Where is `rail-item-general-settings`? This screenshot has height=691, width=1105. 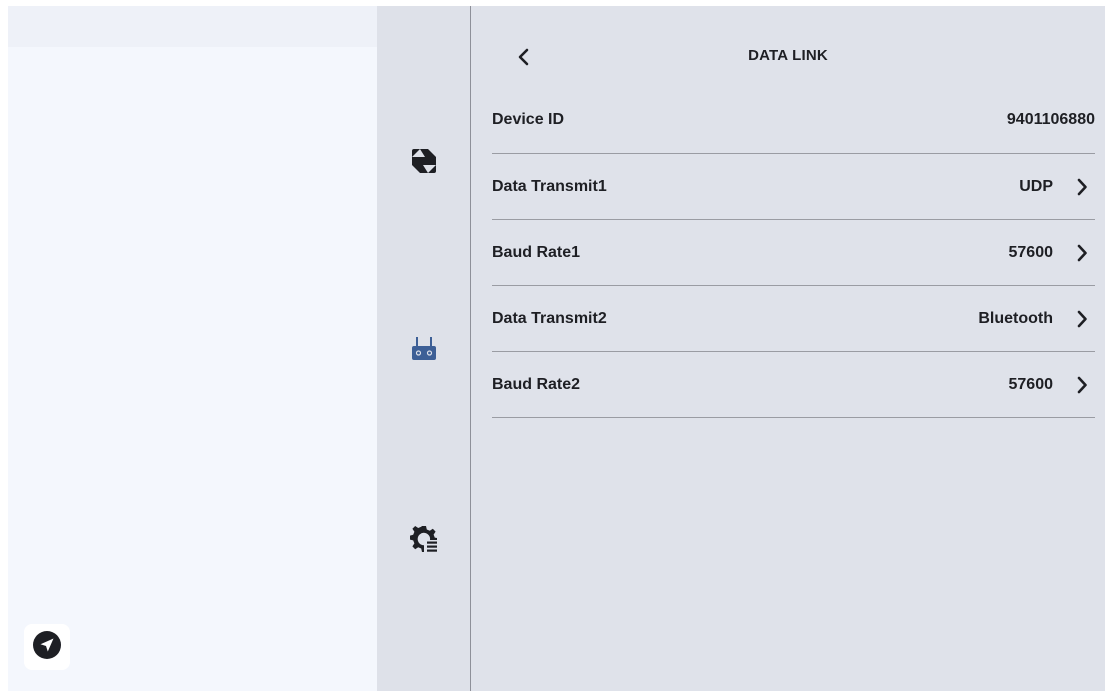
rail-item-general-settings is located at coordinates (424, 541).